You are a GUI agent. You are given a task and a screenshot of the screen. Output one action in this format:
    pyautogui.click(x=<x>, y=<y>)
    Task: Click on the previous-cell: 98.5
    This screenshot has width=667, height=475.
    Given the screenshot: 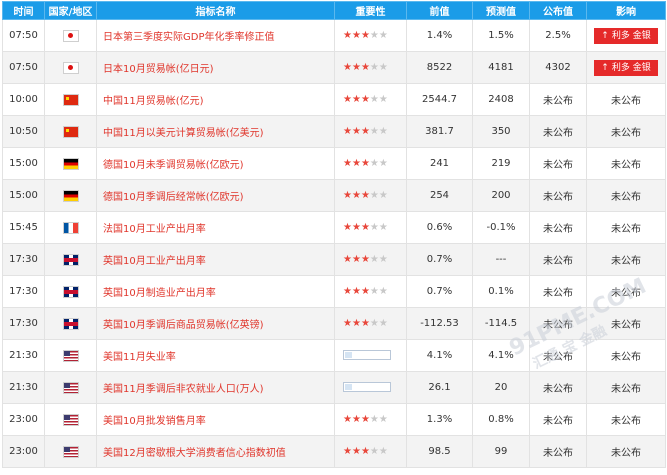 What is the action you would take?
    pyautogui.click(x=439, y=451)
    